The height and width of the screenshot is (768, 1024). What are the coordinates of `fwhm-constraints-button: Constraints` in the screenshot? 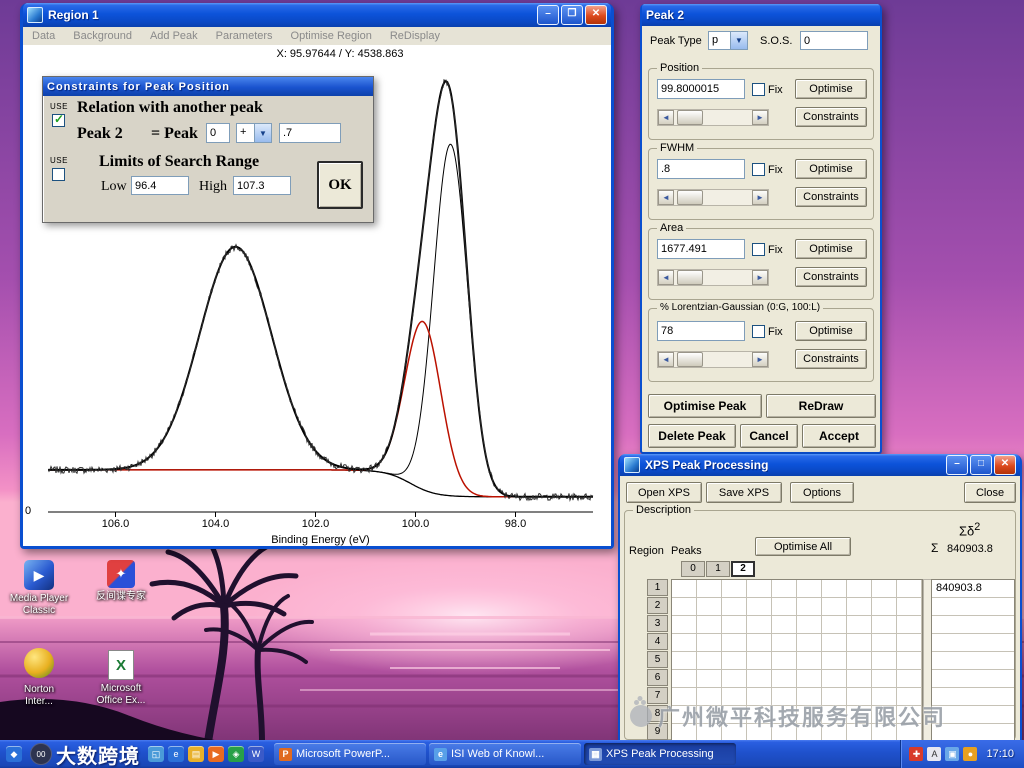 It's located at (831, 197).